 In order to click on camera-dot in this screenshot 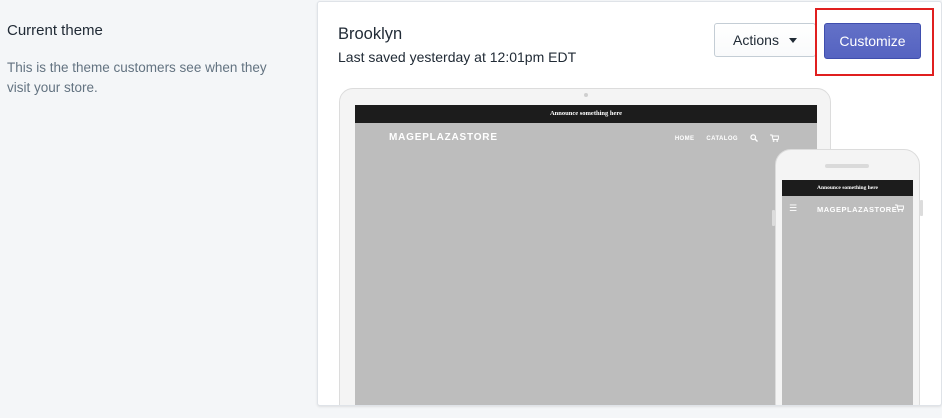, I will do `click(586, 95)`.